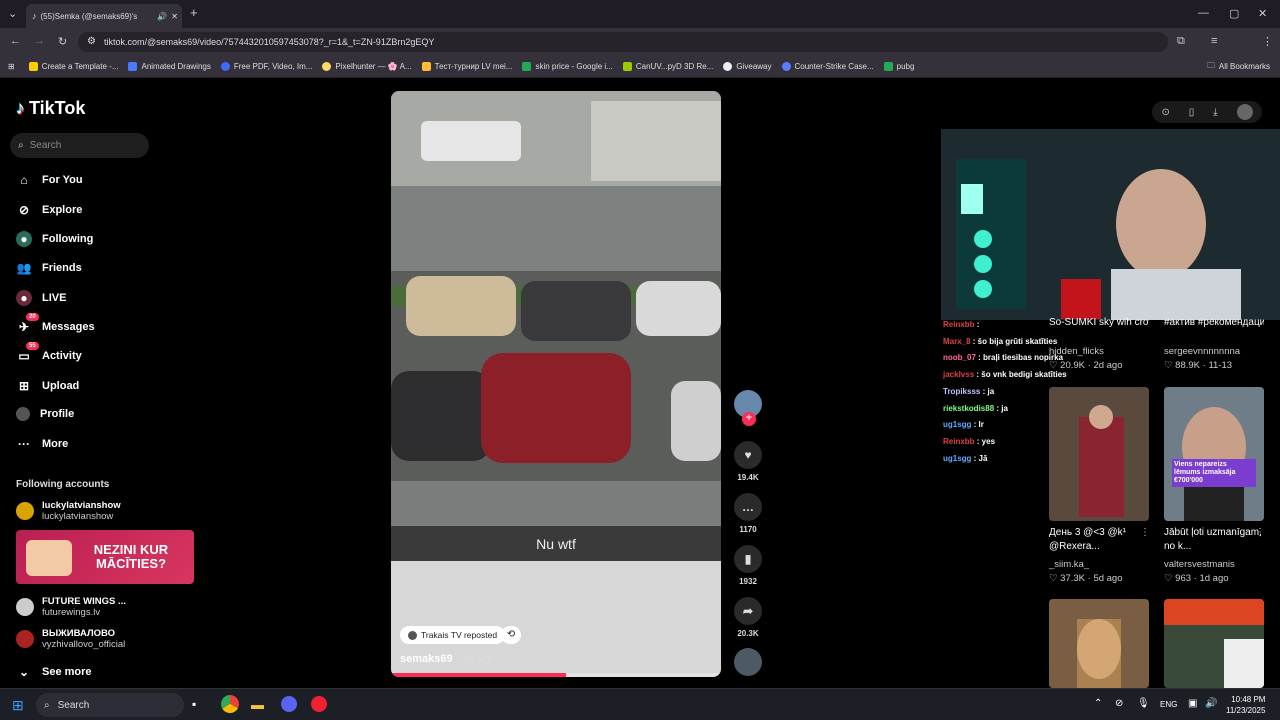 The image size is (1280, 720). What do you see at coordinates (70, 639) in the screenshot?
I see `account-item: ВЫЖИВАЛОВО vyzhivallovo_official` at bounding box center [70, 639].